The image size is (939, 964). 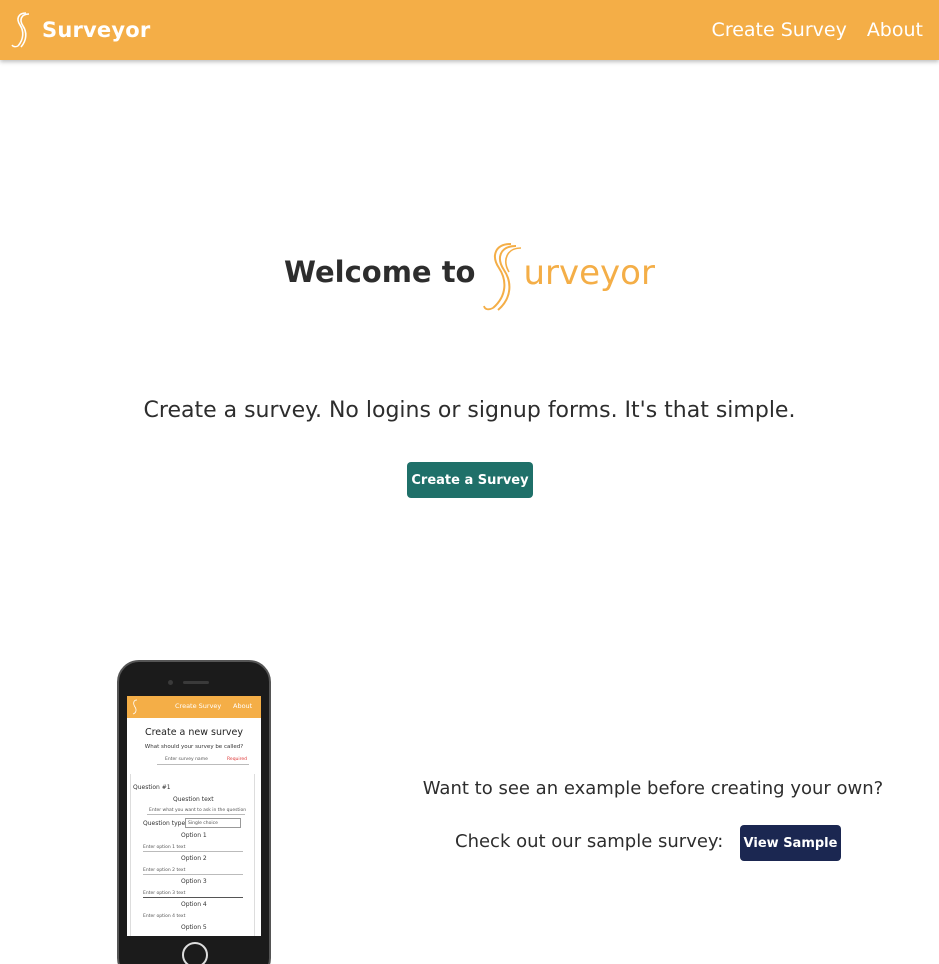 What do you see at coordinates (237, 759) in the screenshot?
I see `mockup-required: Required` at bounding box center [237, 759].